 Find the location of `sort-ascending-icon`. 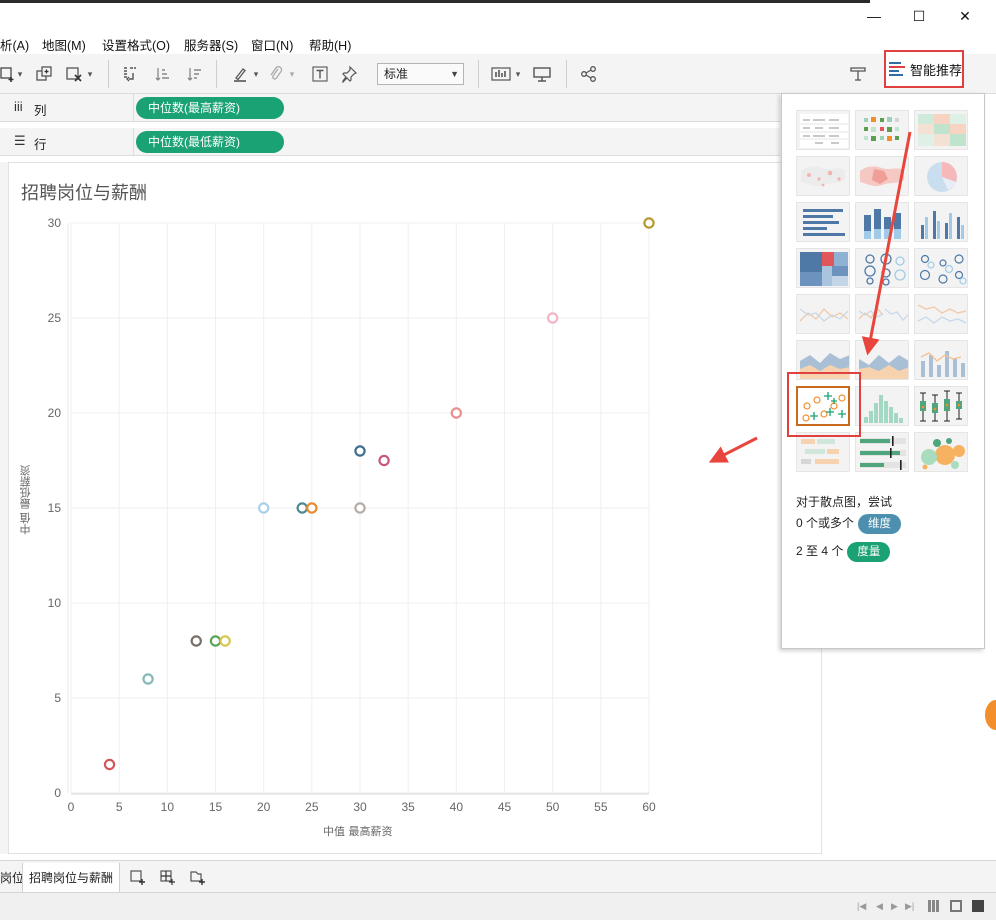

sort-ascending-icon is located at coordinates (162, 74).